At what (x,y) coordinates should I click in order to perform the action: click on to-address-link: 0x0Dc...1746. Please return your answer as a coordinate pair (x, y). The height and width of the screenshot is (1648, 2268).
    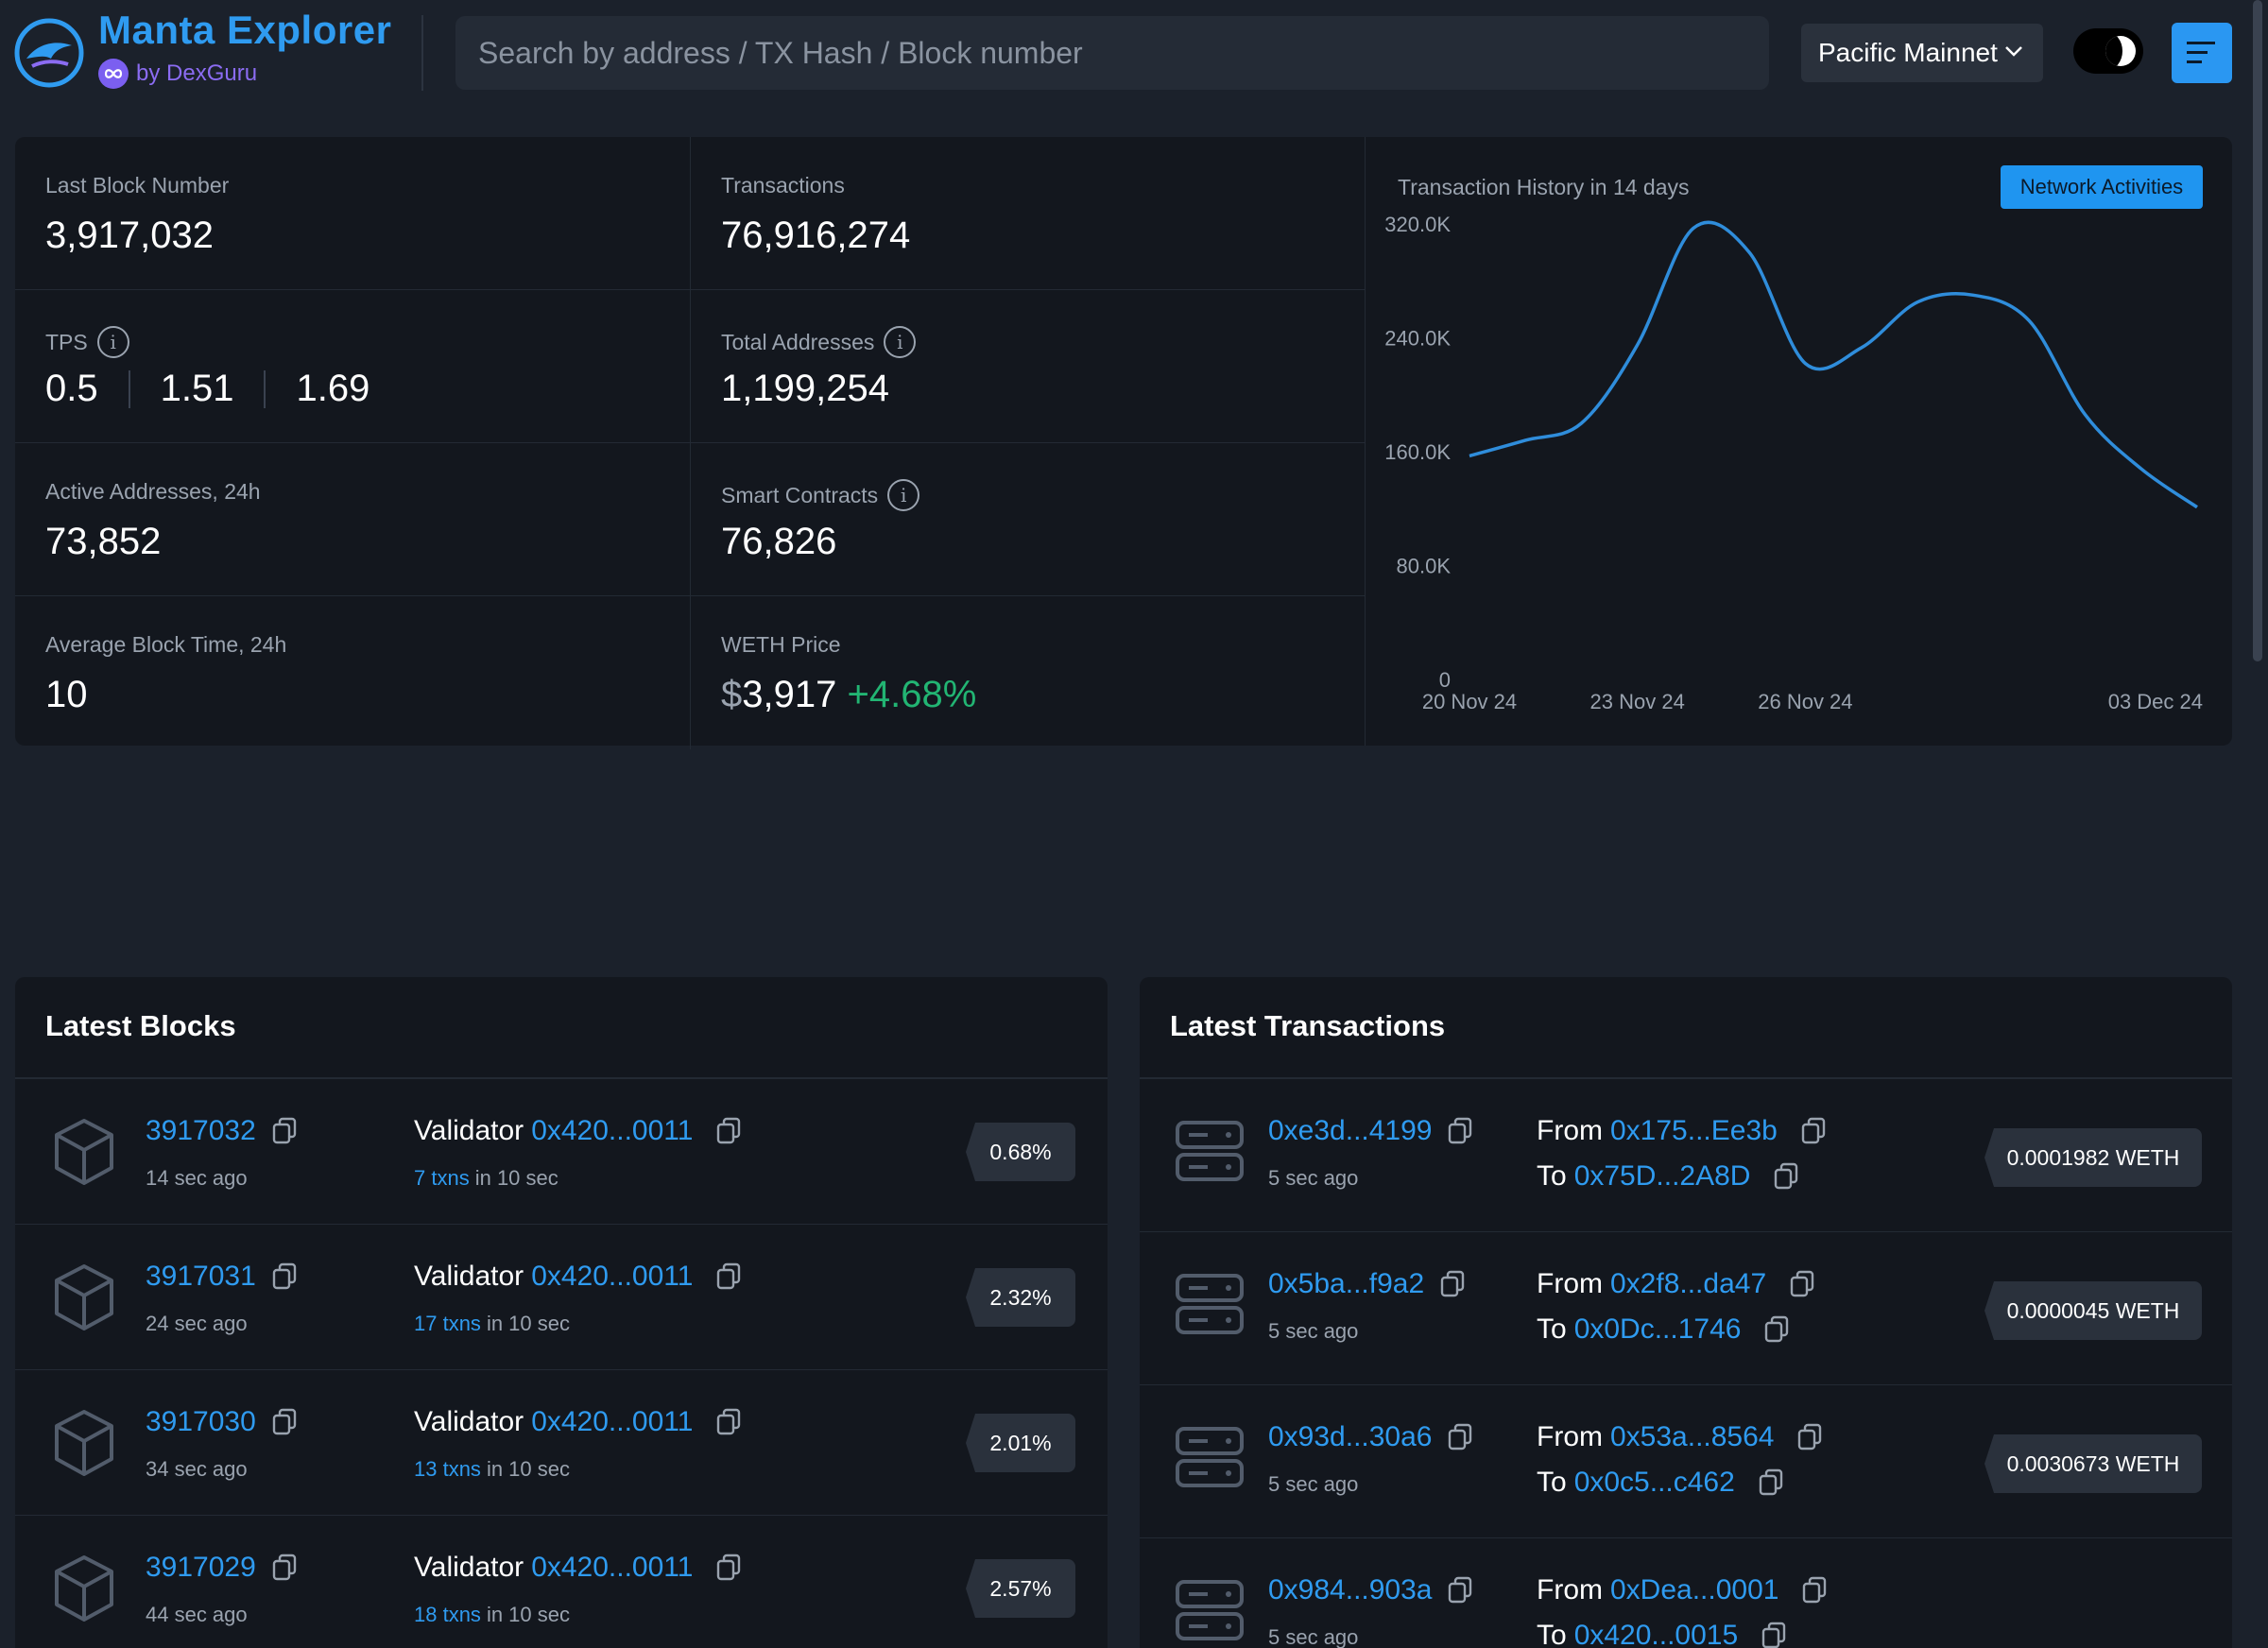
    Looking at the image, I should click on (1658, 1329).